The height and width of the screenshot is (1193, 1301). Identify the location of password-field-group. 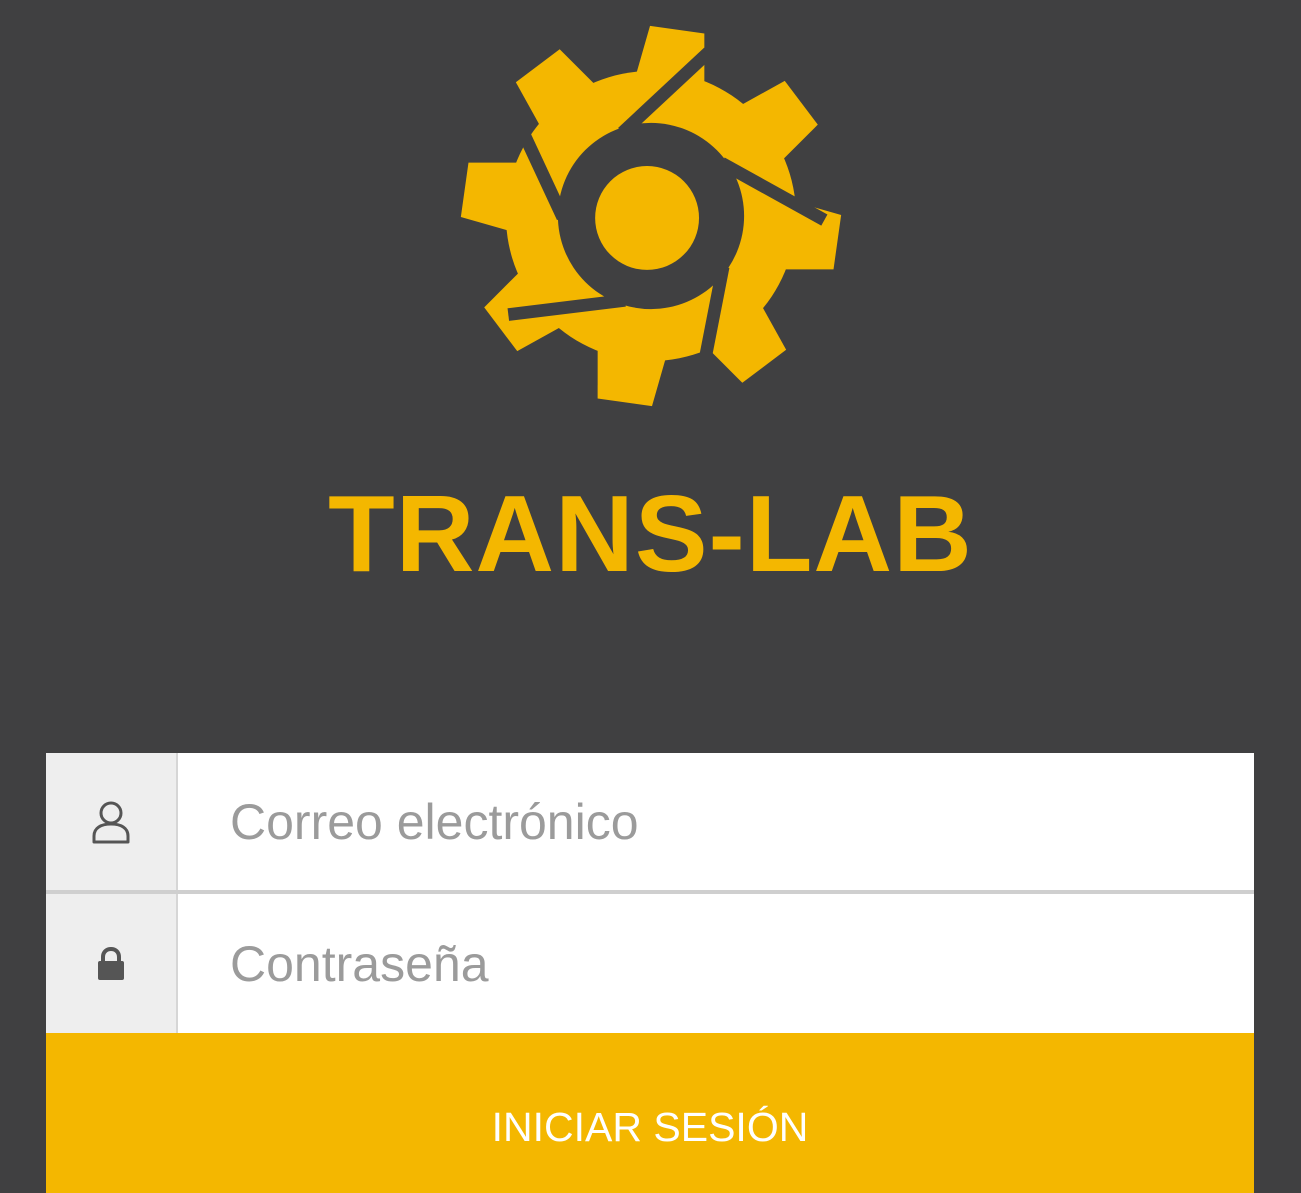
(650, 963).